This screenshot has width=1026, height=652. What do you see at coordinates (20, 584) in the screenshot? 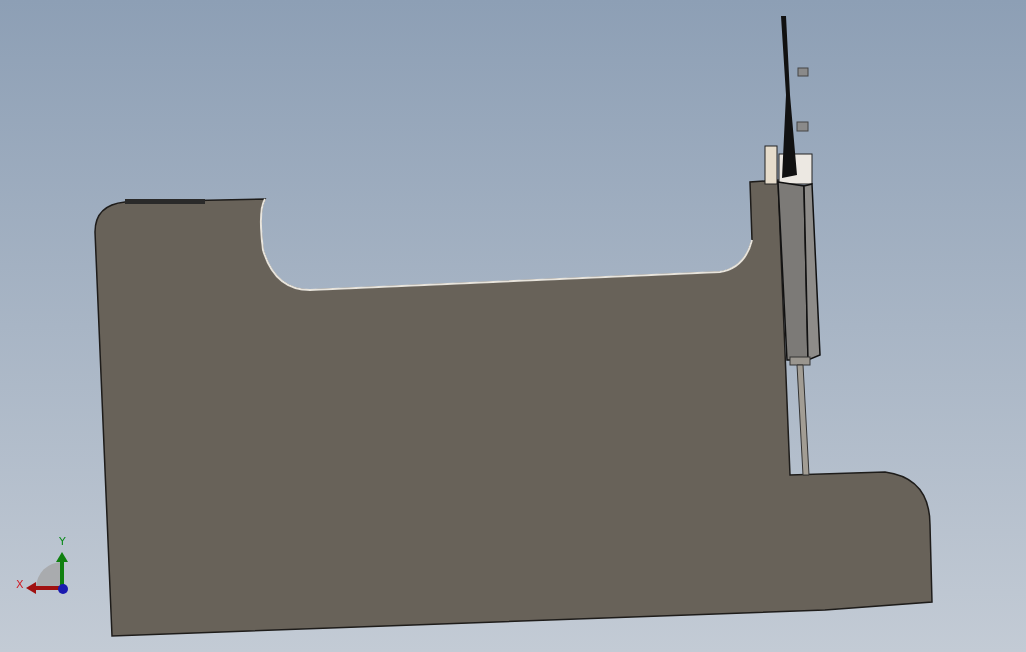
I see `x-axis-label: X` at bounding box center [20, 584].